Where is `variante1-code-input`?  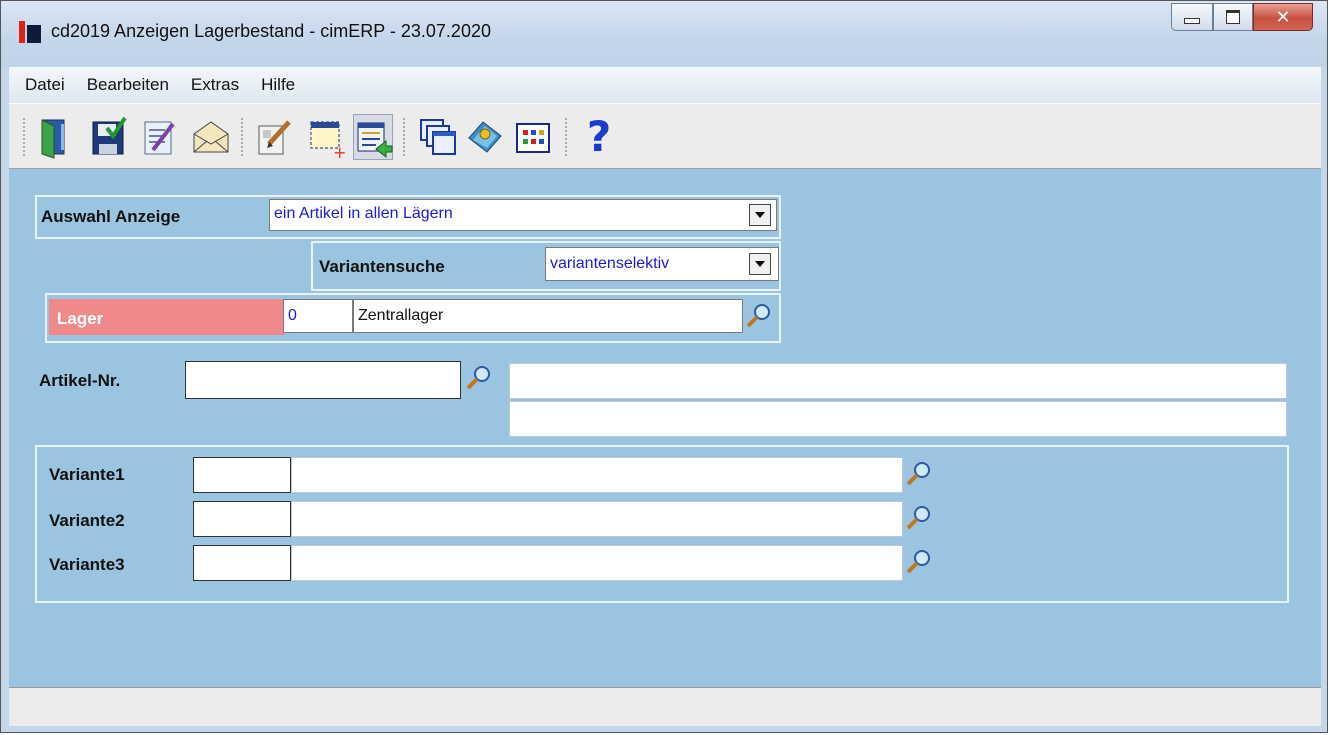
variante1-code-input is located at coordinates (242, 475).